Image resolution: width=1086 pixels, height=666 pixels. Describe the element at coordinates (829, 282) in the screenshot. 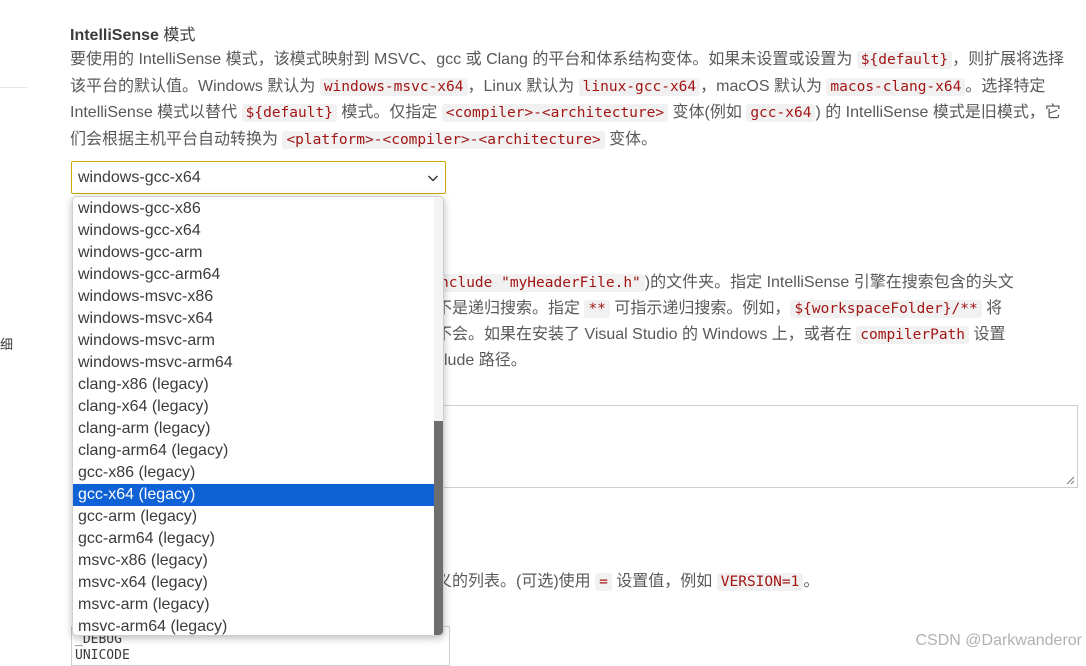

I see `description-text: )的文件夹。指定 IntelliSense 引擎在搜索包含的头文` at that location.